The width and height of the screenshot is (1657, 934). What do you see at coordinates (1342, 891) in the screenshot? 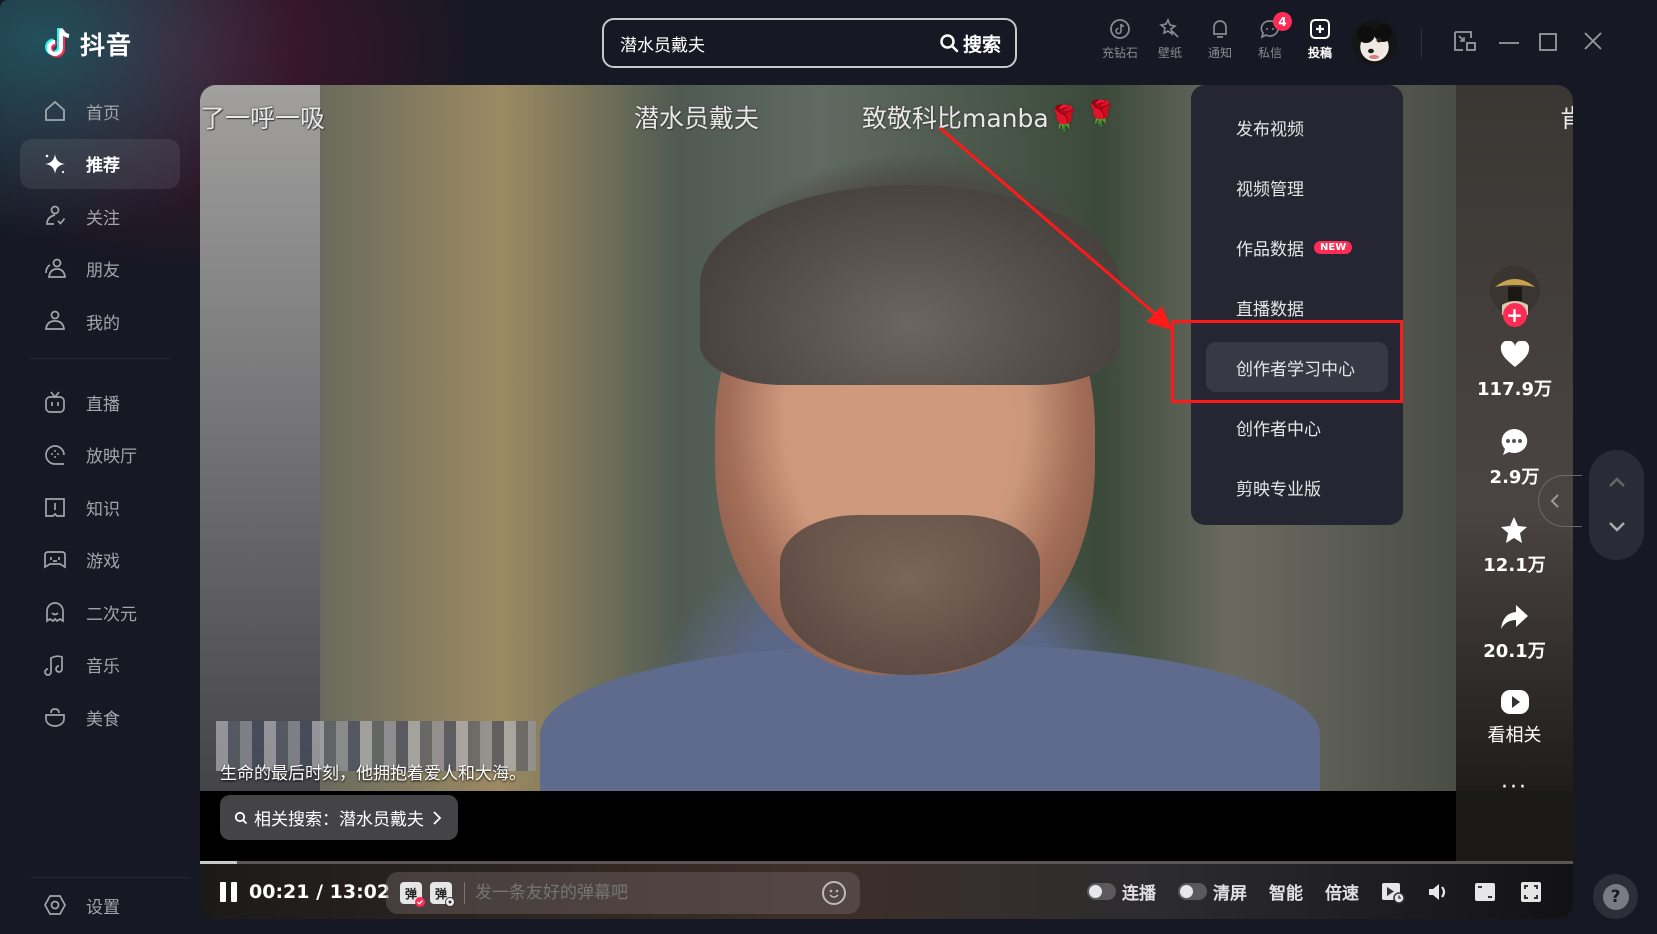
I see `speed-button: 倍速` at bounding box center [1342, 891].